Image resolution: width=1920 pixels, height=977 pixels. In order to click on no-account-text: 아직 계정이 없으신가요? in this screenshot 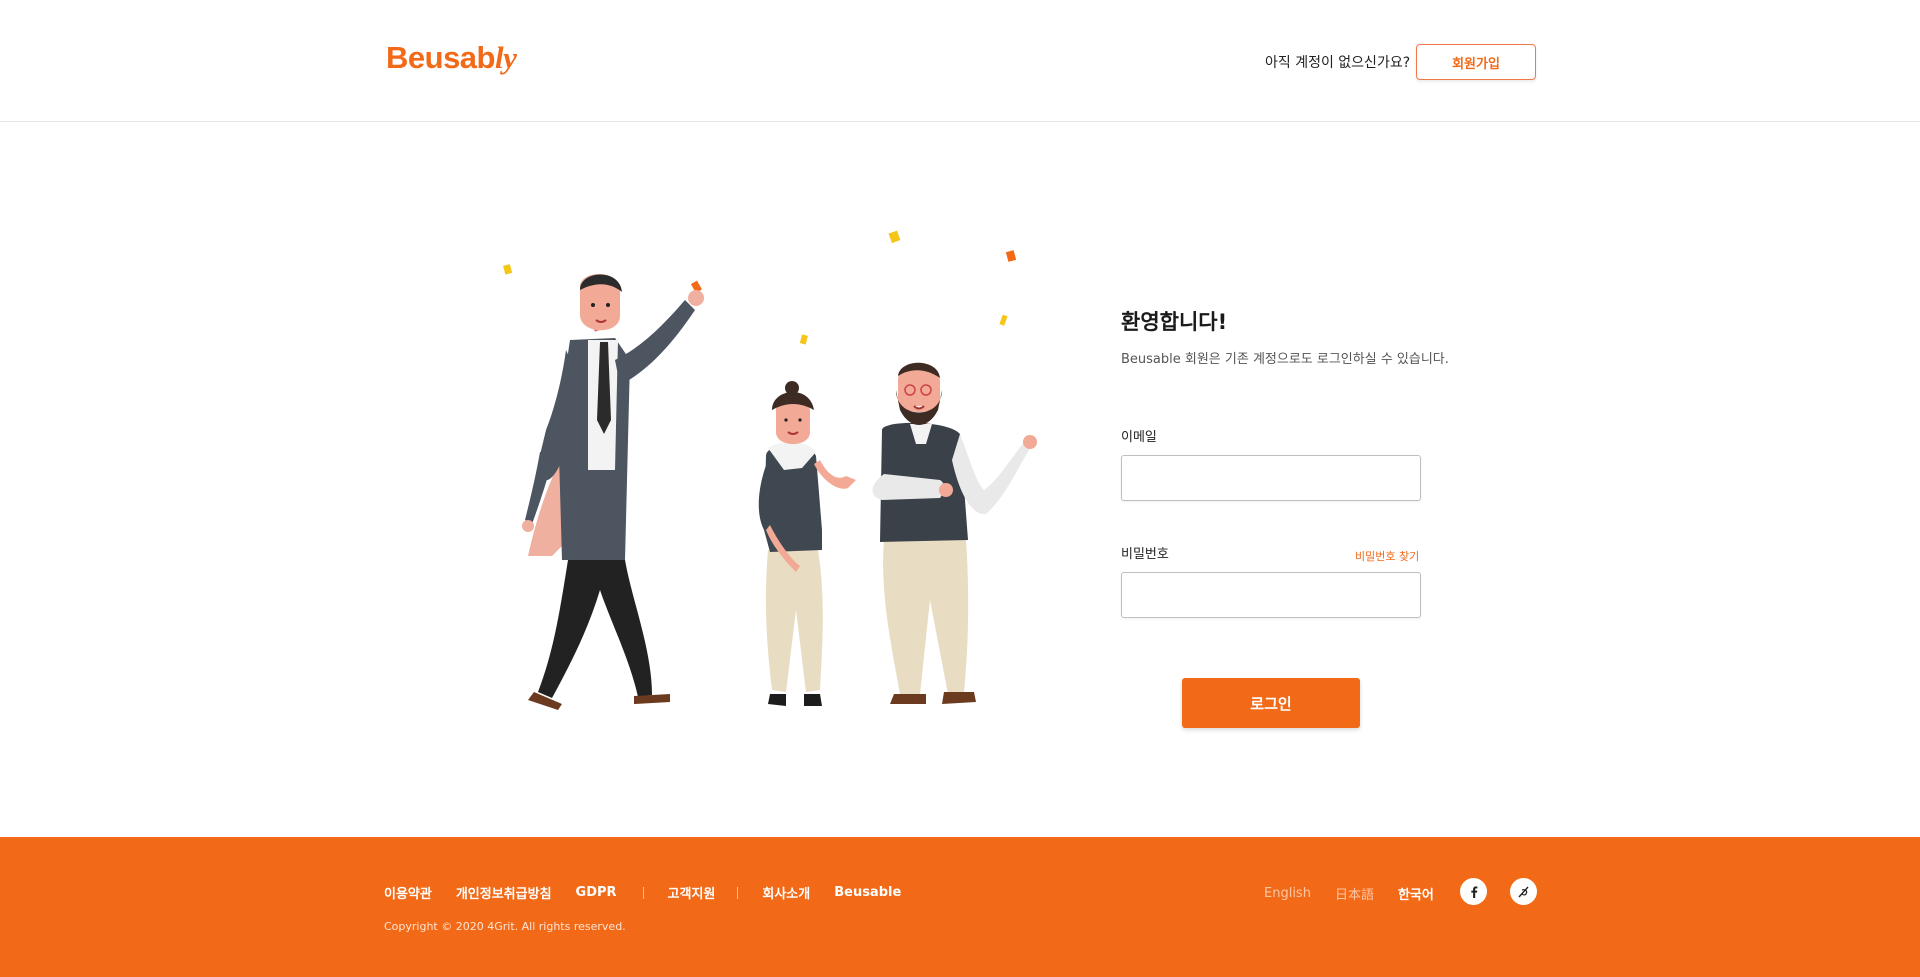, I will do `click(1338, 63)`.